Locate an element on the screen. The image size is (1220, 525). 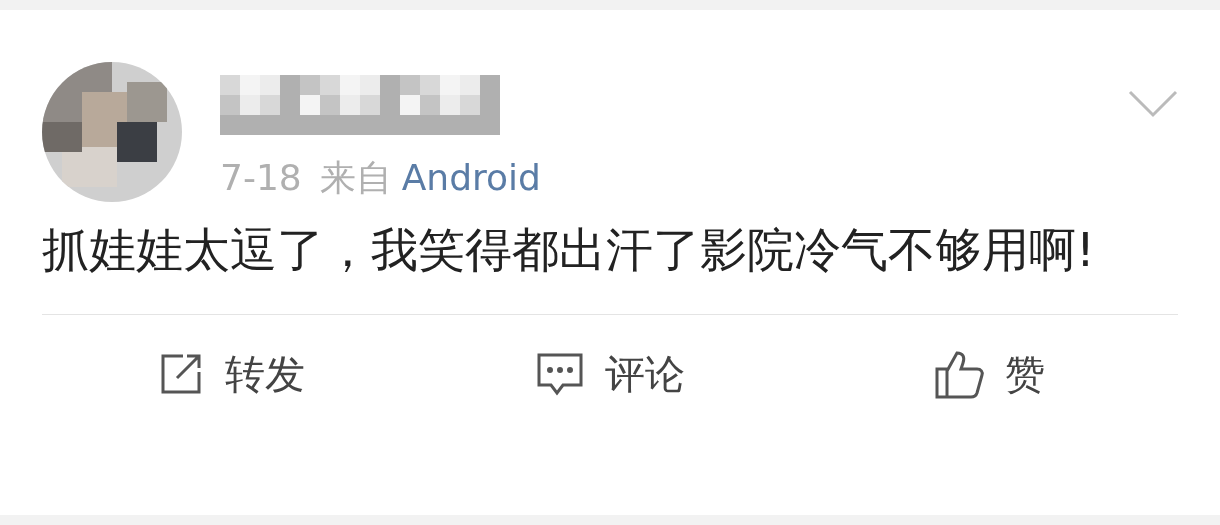
action-button: 赞 is located at coordinates (988, 373).